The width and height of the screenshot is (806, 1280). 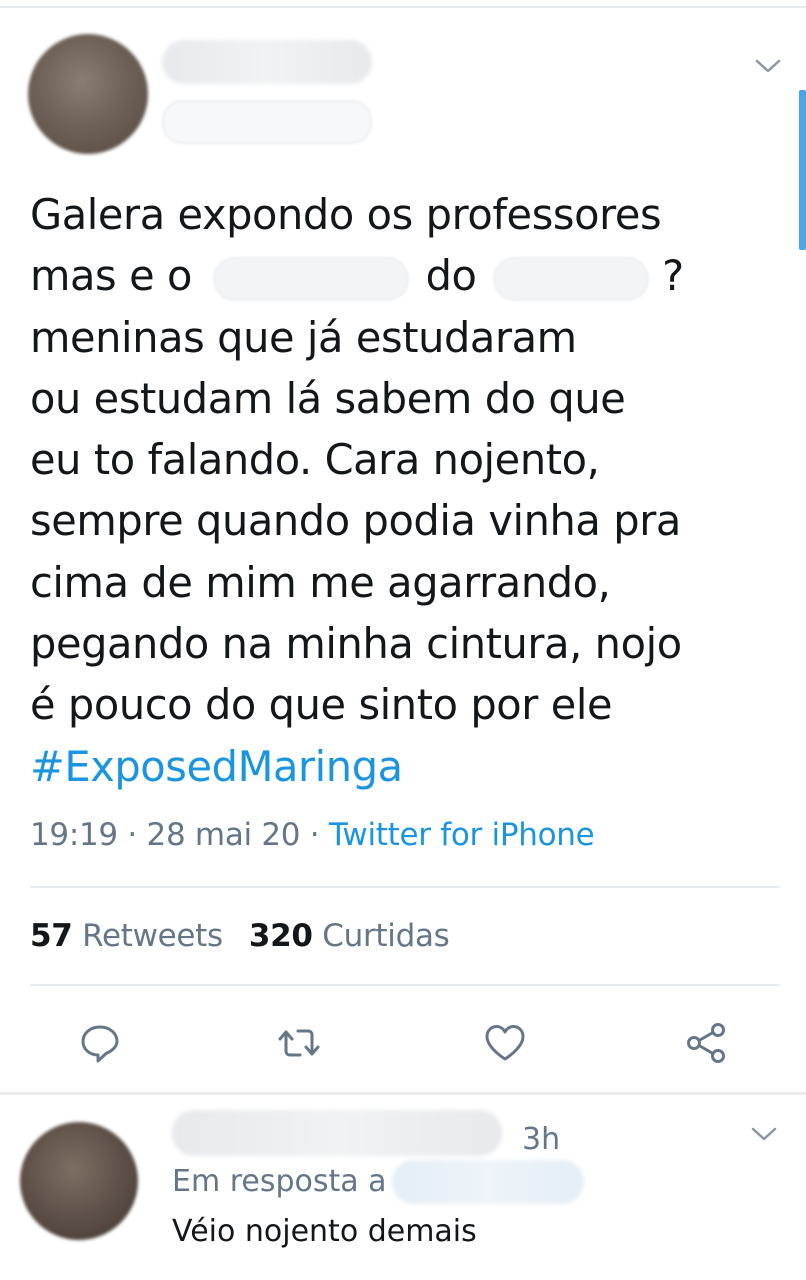 What do you see at coordinates (320, 582) in the screenshot?
I see `tweet-line: cima de mim me agarrando,` at bounding box center [320, 582].